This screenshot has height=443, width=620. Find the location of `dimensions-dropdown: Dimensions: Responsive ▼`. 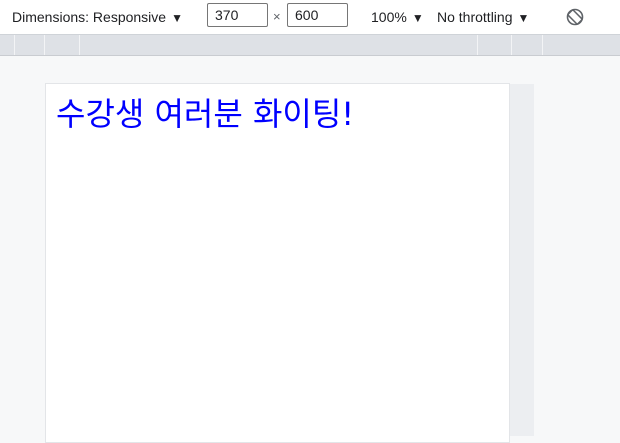

dimensions-dropdown: Dimensions: Responsive ▼ is located at coordinates (97, 17).